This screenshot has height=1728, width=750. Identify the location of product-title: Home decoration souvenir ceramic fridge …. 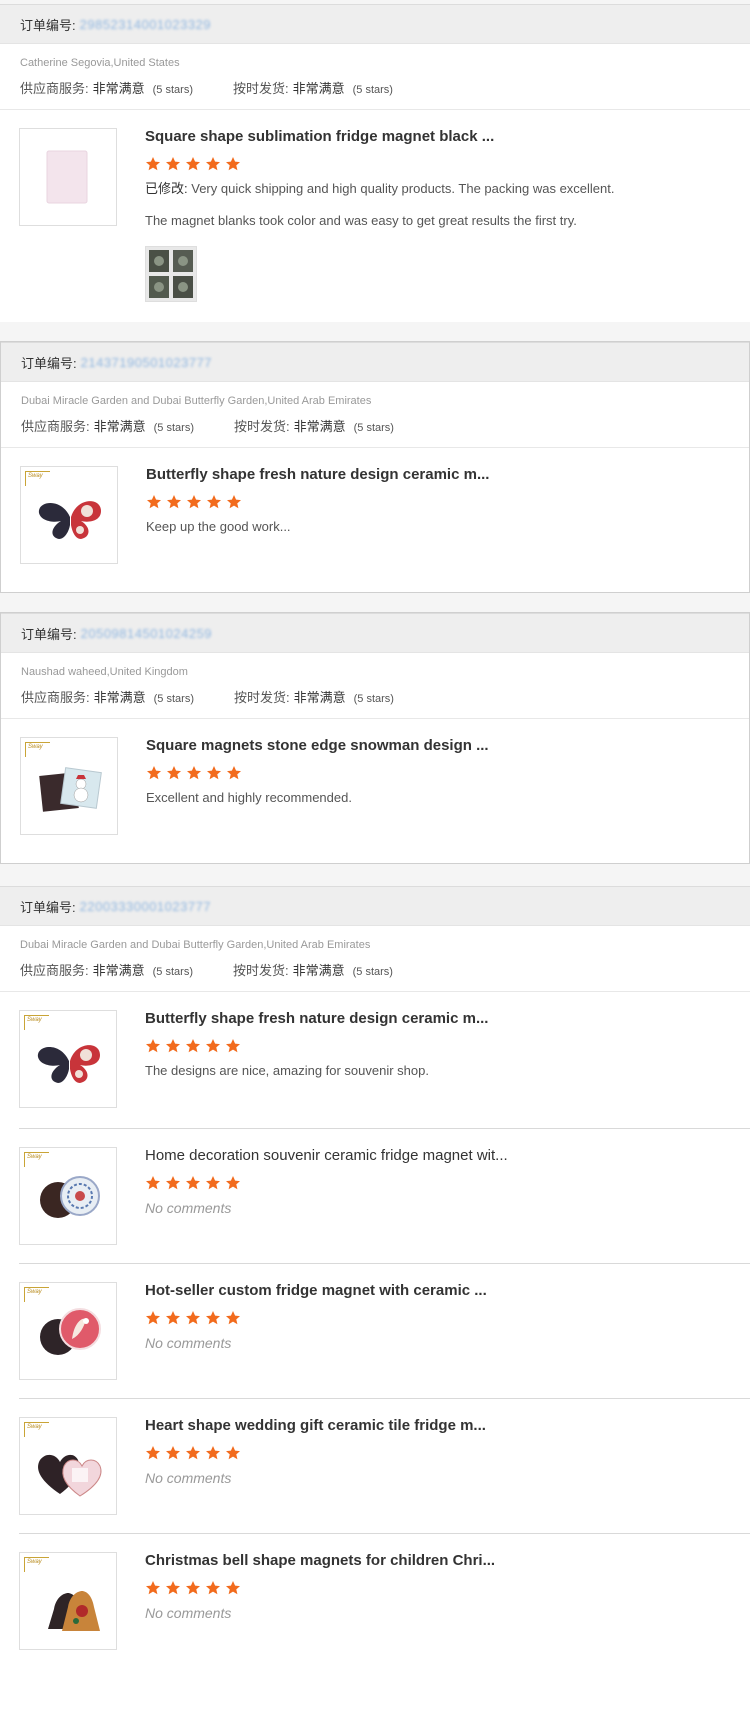
(447, 1156).